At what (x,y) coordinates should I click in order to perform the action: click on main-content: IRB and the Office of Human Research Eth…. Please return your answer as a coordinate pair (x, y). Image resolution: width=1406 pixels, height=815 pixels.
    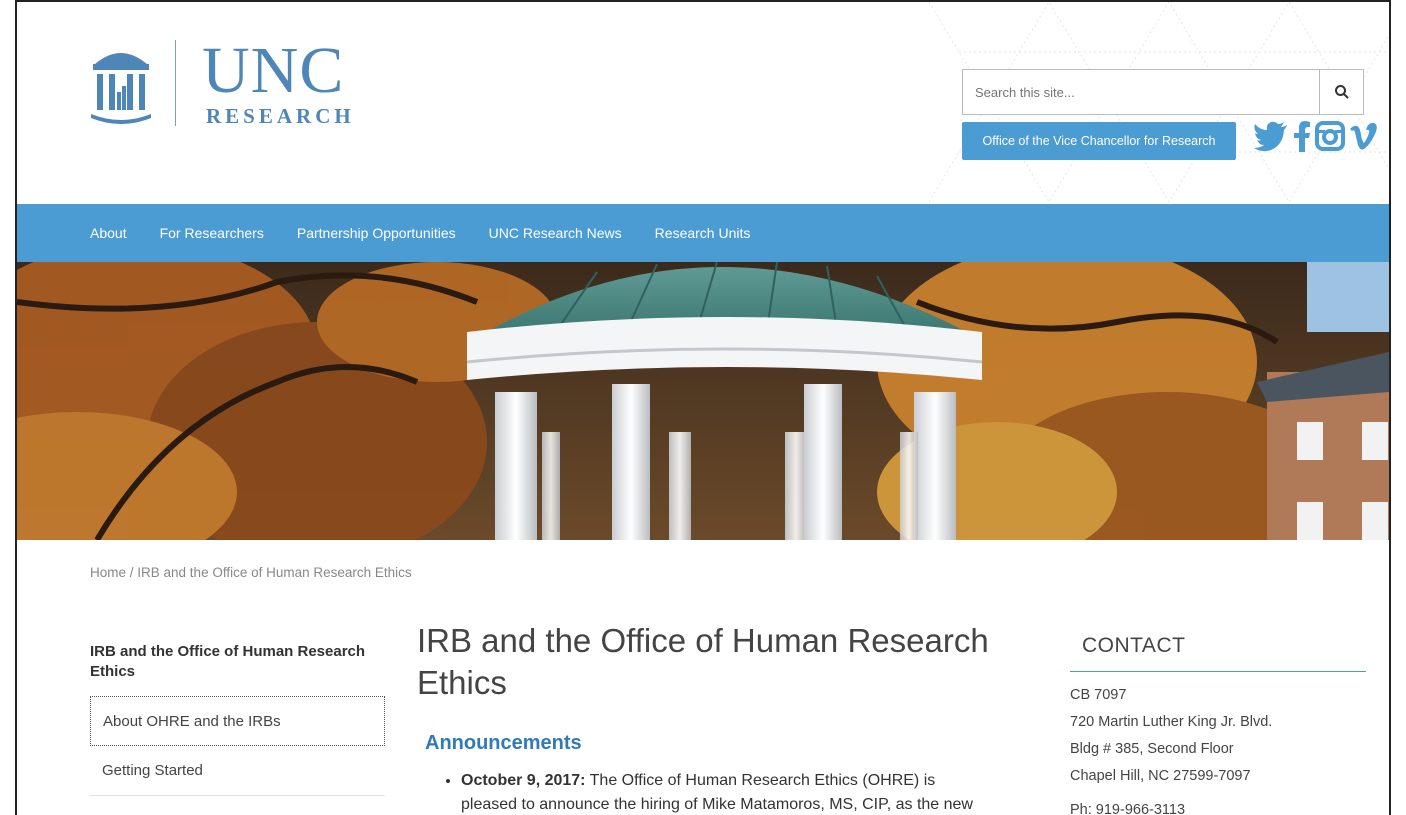
    Looking at the image, I should click on (727, 717).